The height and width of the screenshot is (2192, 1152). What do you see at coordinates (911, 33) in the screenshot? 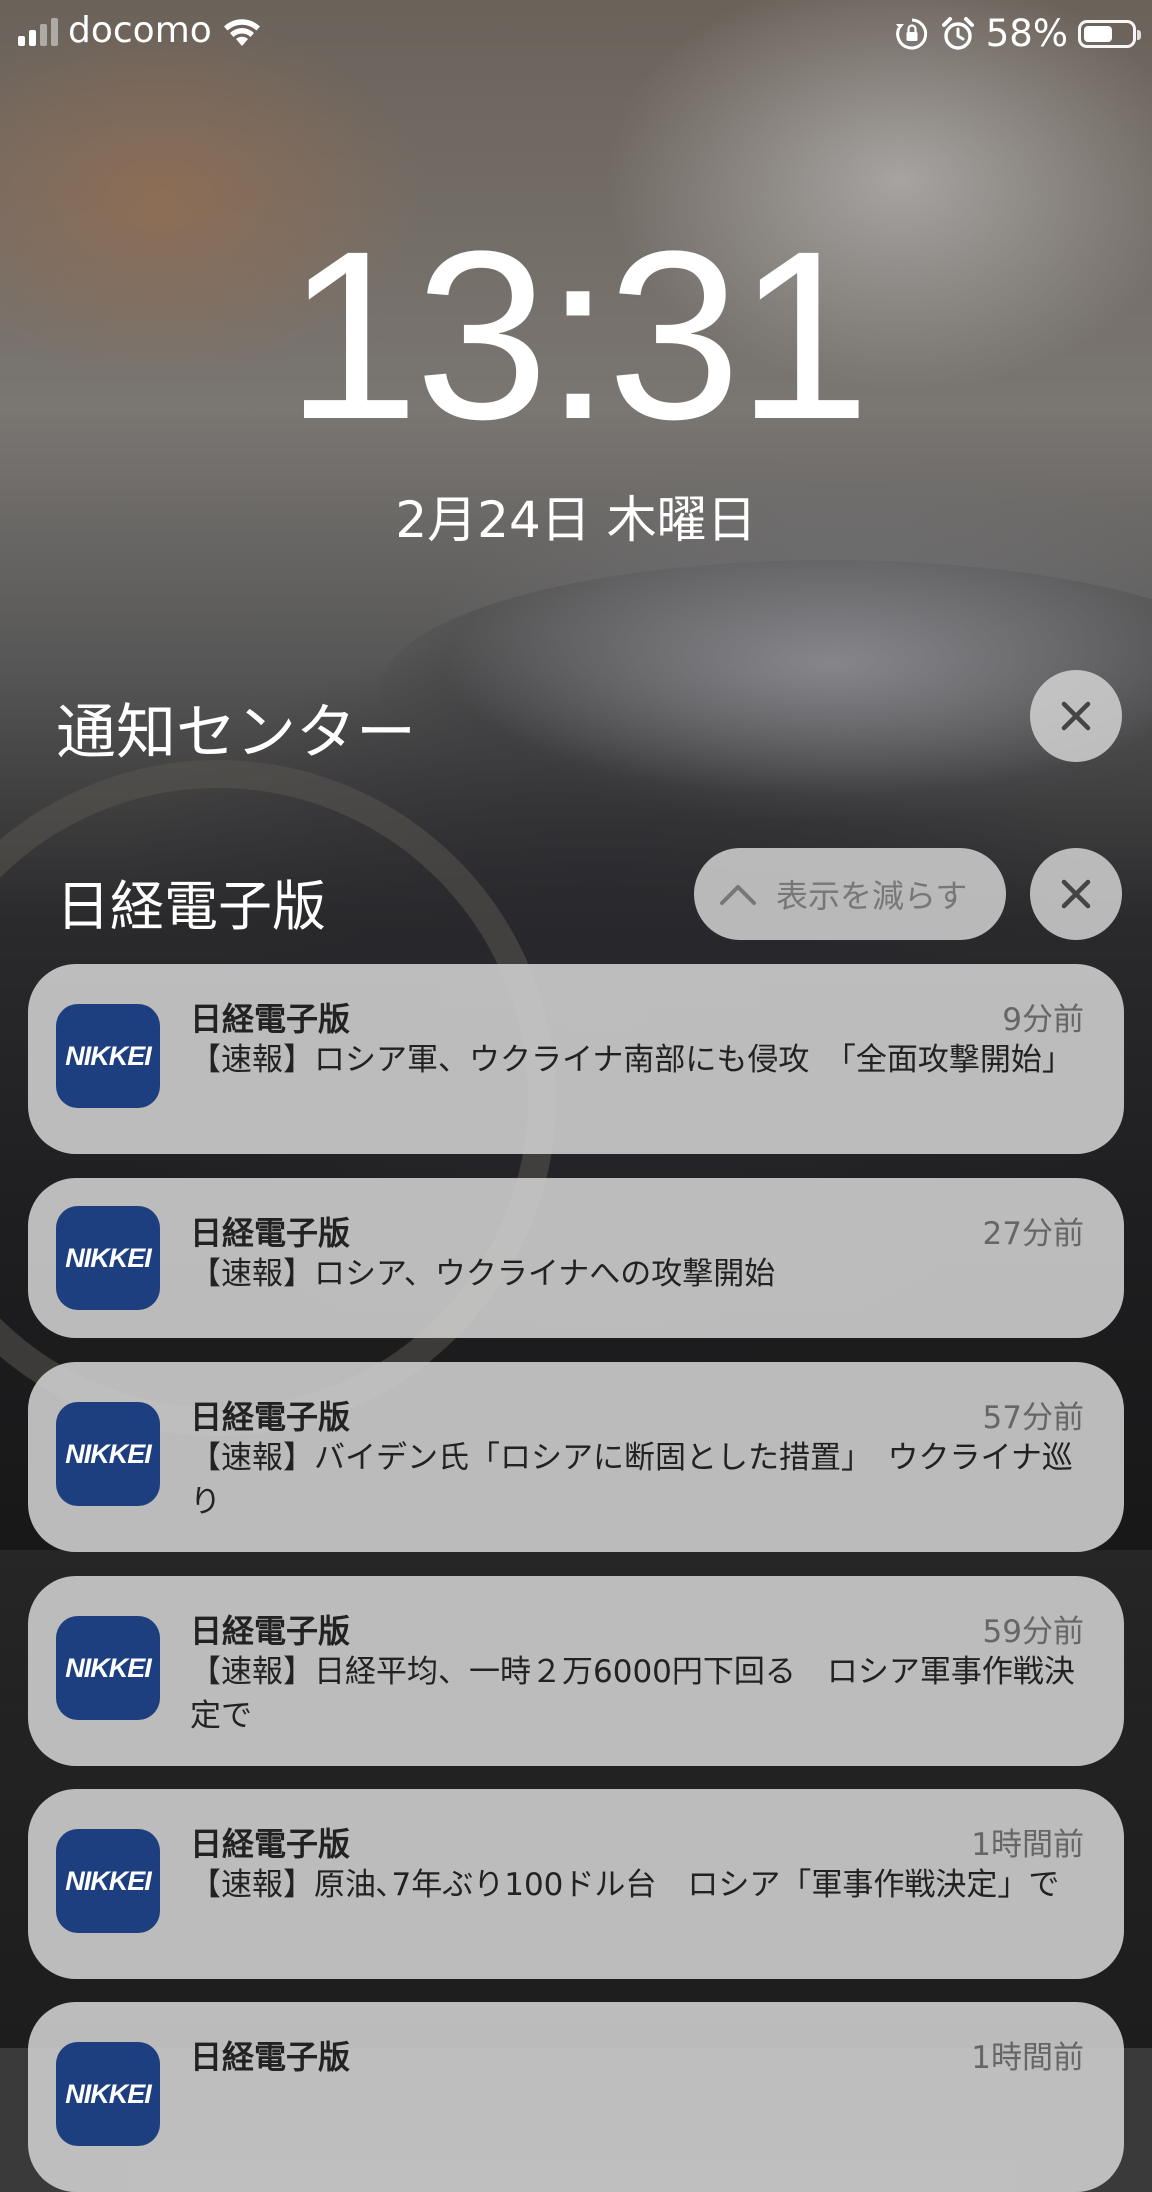
I see `orientation-lock-icon` at bounding box center [911, 33].